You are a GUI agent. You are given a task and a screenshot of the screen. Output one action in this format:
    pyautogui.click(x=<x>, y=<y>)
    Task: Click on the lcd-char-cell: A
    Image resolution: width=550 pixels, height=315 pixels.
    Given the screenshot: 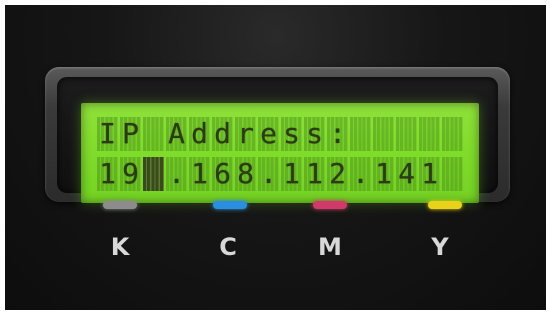 What is the action you would take?
    pyautogui.click(x=176, y=134)
    